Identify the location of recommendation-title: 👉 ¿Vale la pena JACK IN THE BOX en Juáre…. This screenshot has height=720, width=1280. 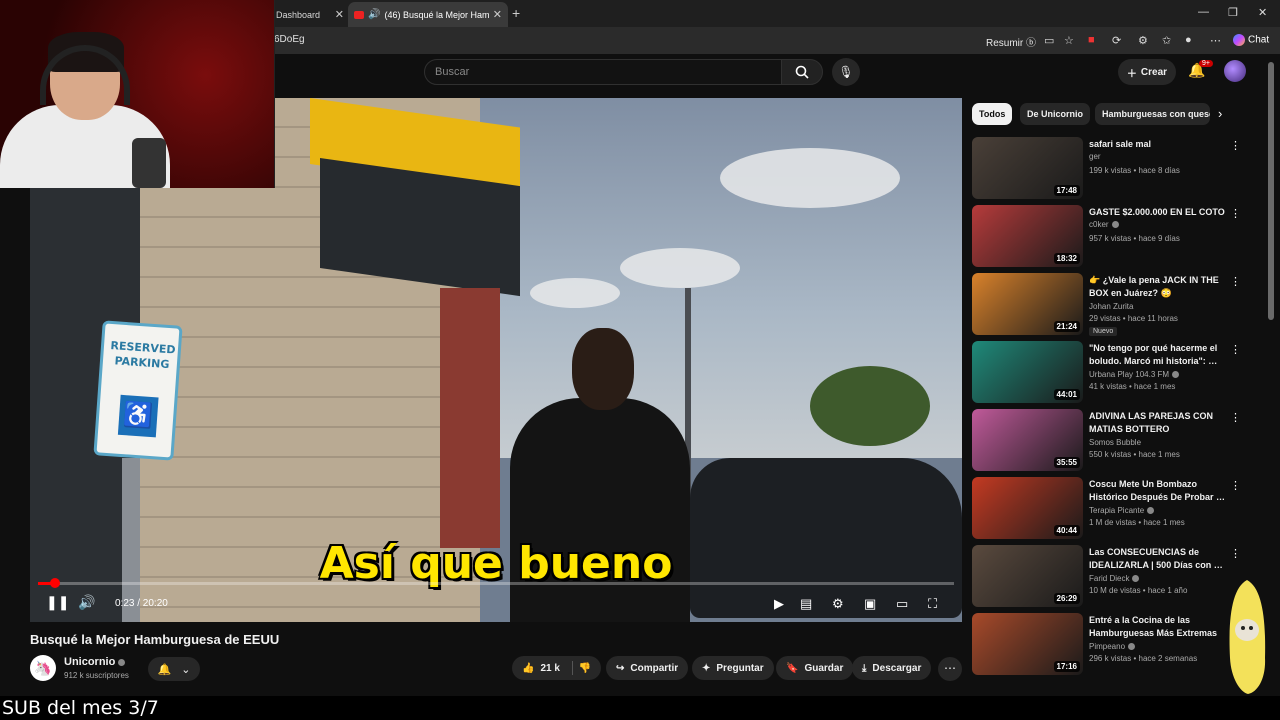
(1158, 287).